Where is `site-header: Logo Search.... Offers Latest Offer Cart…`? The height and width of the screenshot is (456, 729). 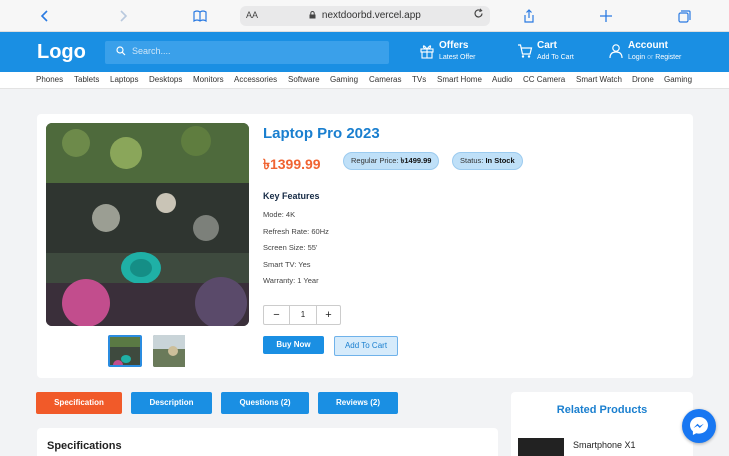
site-header: Logo Search.... Offers Latest Offer Cart… is located at coordinates (364, 52).